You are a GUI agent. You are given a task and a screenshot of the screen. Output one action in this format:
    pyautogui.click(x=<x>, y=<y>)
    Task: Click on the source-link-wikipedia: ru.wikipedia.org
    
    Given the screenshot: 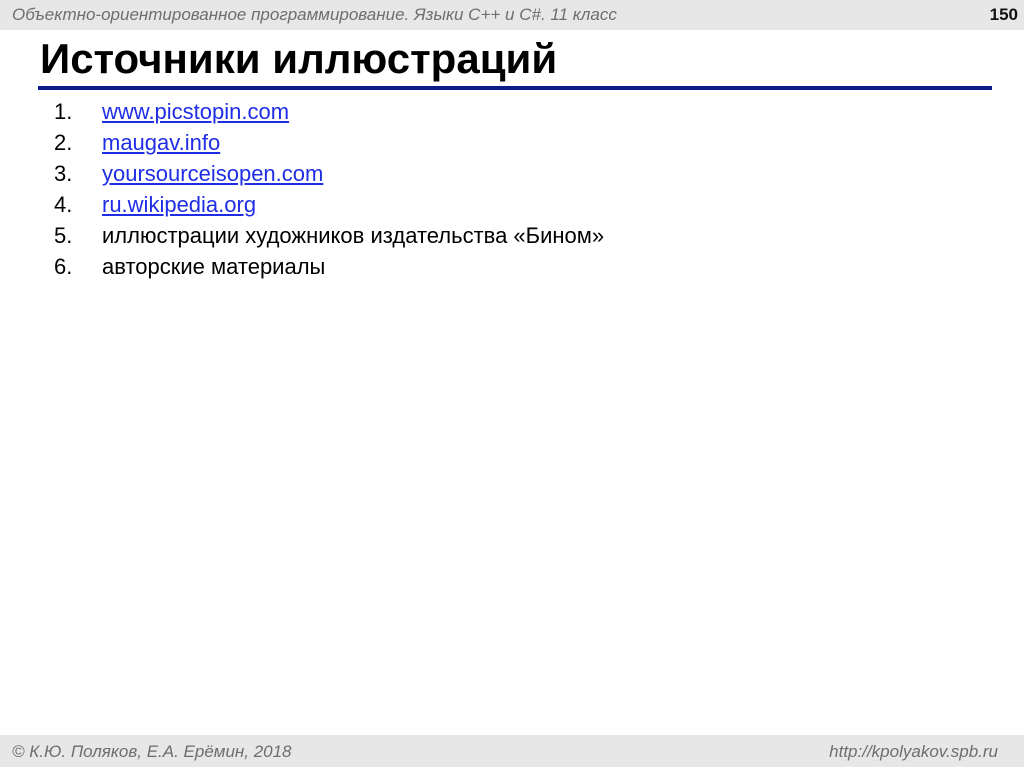 What is the action you would take?
    pyautogui.click(x=179, y=204)
    